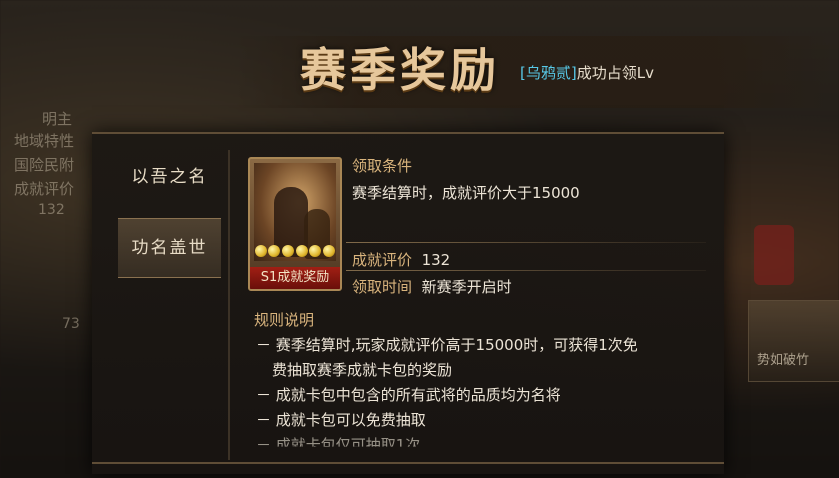  I want to click on bg-text-region: 地域特性, so click(44, 141).